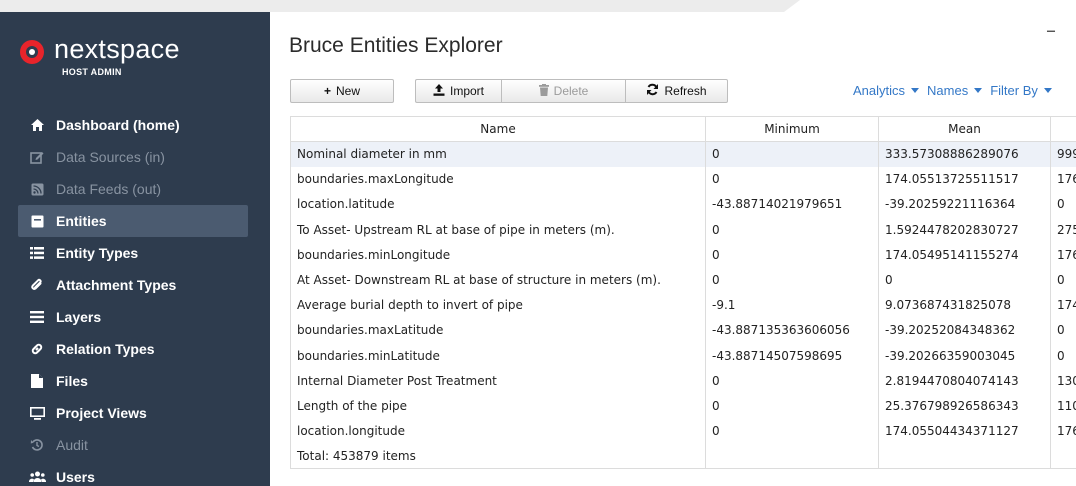 The height and width of the screenshot is (486, 1076). What do you see at coordinates (498, 381) in the screenshot?
I see `cell-name: Internal Diameter Post Treatment` at bounding box center [498, 381].